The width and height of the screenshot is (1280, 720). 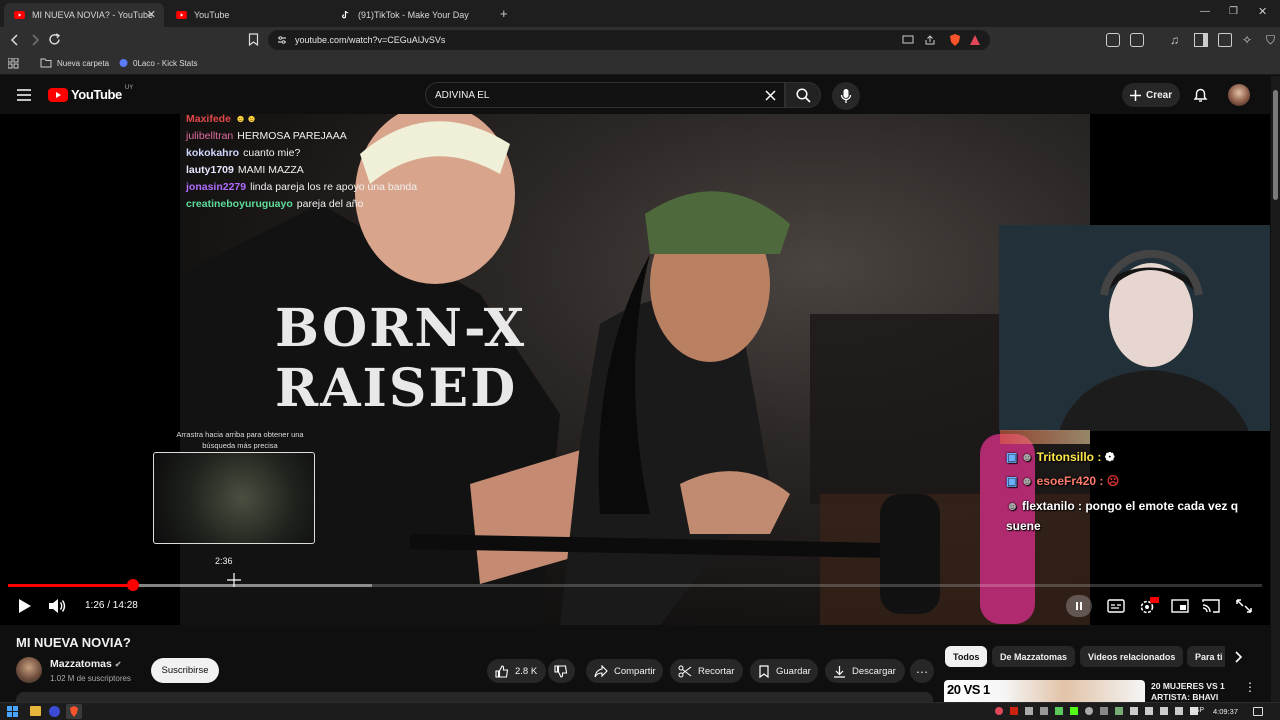 I want to click on miniplayer-icon, so click(x=1180, y=606).